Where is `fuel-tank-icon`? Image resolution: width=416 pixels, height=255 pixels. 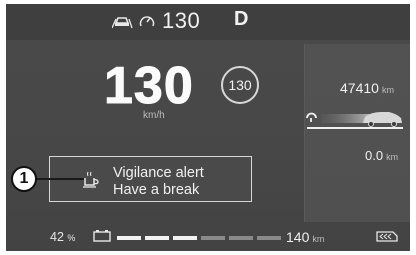 fuel-tank-icon is located at coordinates (387, 236).